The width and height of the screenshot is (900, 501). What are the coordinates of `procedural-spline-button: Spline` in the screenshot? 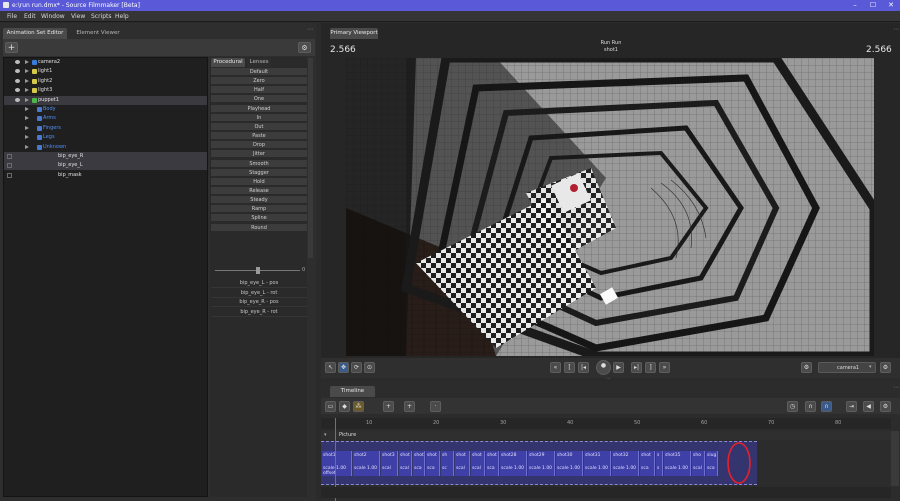 It's located at (259, 218).